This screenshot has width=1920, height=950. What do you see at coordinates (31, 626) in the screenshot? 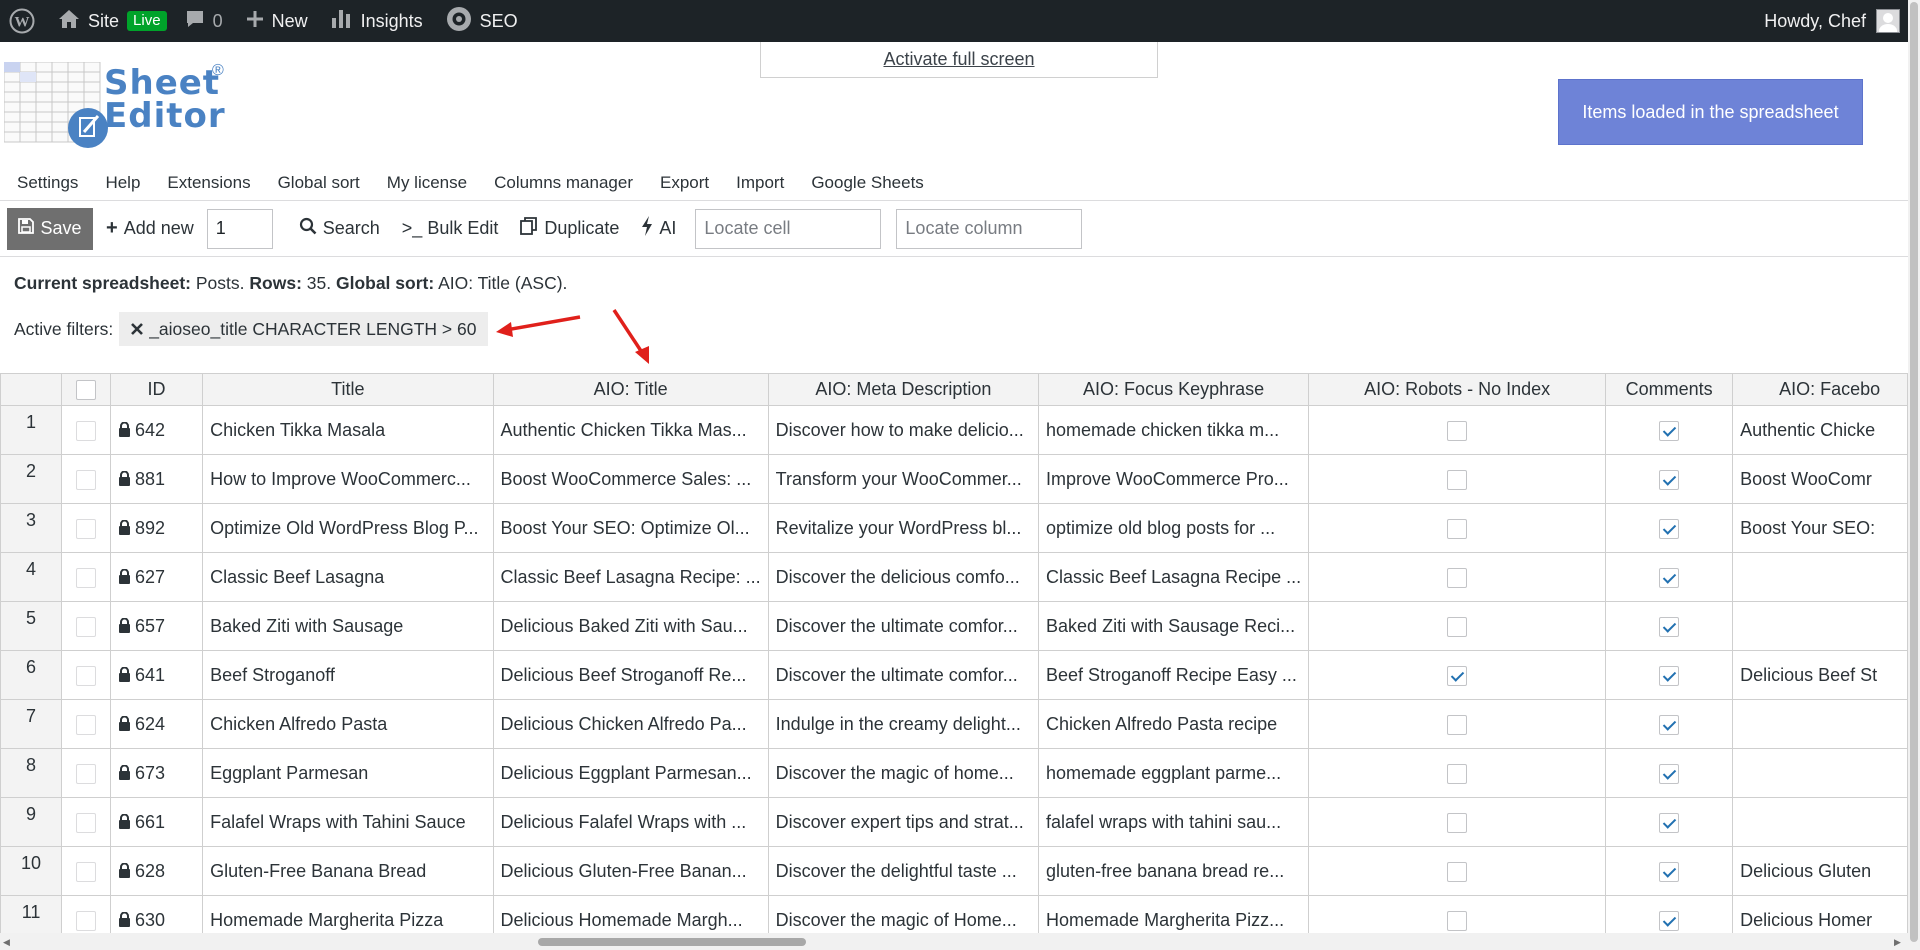
I see `row-number: 5` at bounding box center [31, 626].